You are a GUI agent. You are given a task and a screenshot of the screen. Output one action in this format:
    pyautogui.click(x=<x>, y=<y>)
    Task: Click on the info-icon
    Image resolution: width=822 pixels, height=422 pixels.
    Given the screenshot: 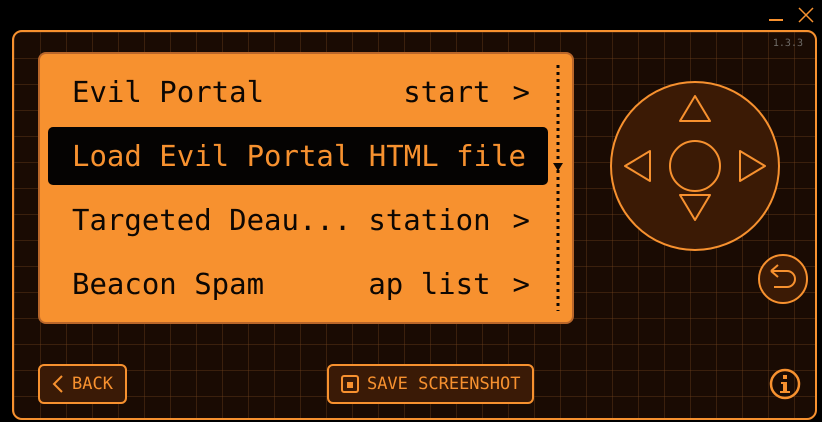 What is the action you would take?
    pyautogui.click(x=785, y=384)
    